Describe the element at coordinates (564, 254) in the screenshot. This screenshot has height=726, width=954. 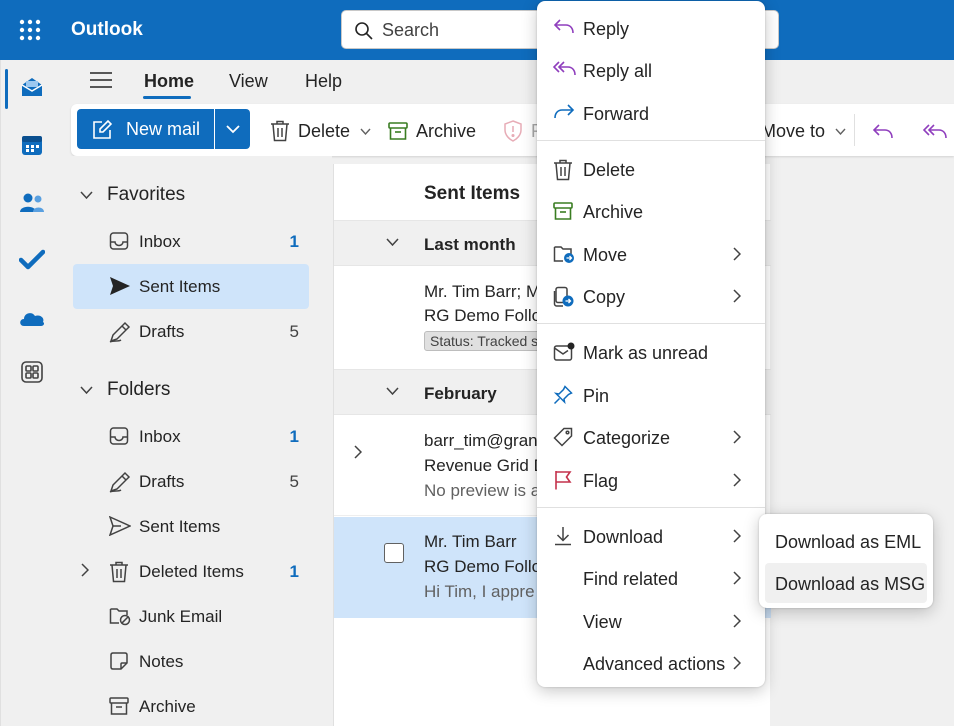
I see `move-icon` at that location.